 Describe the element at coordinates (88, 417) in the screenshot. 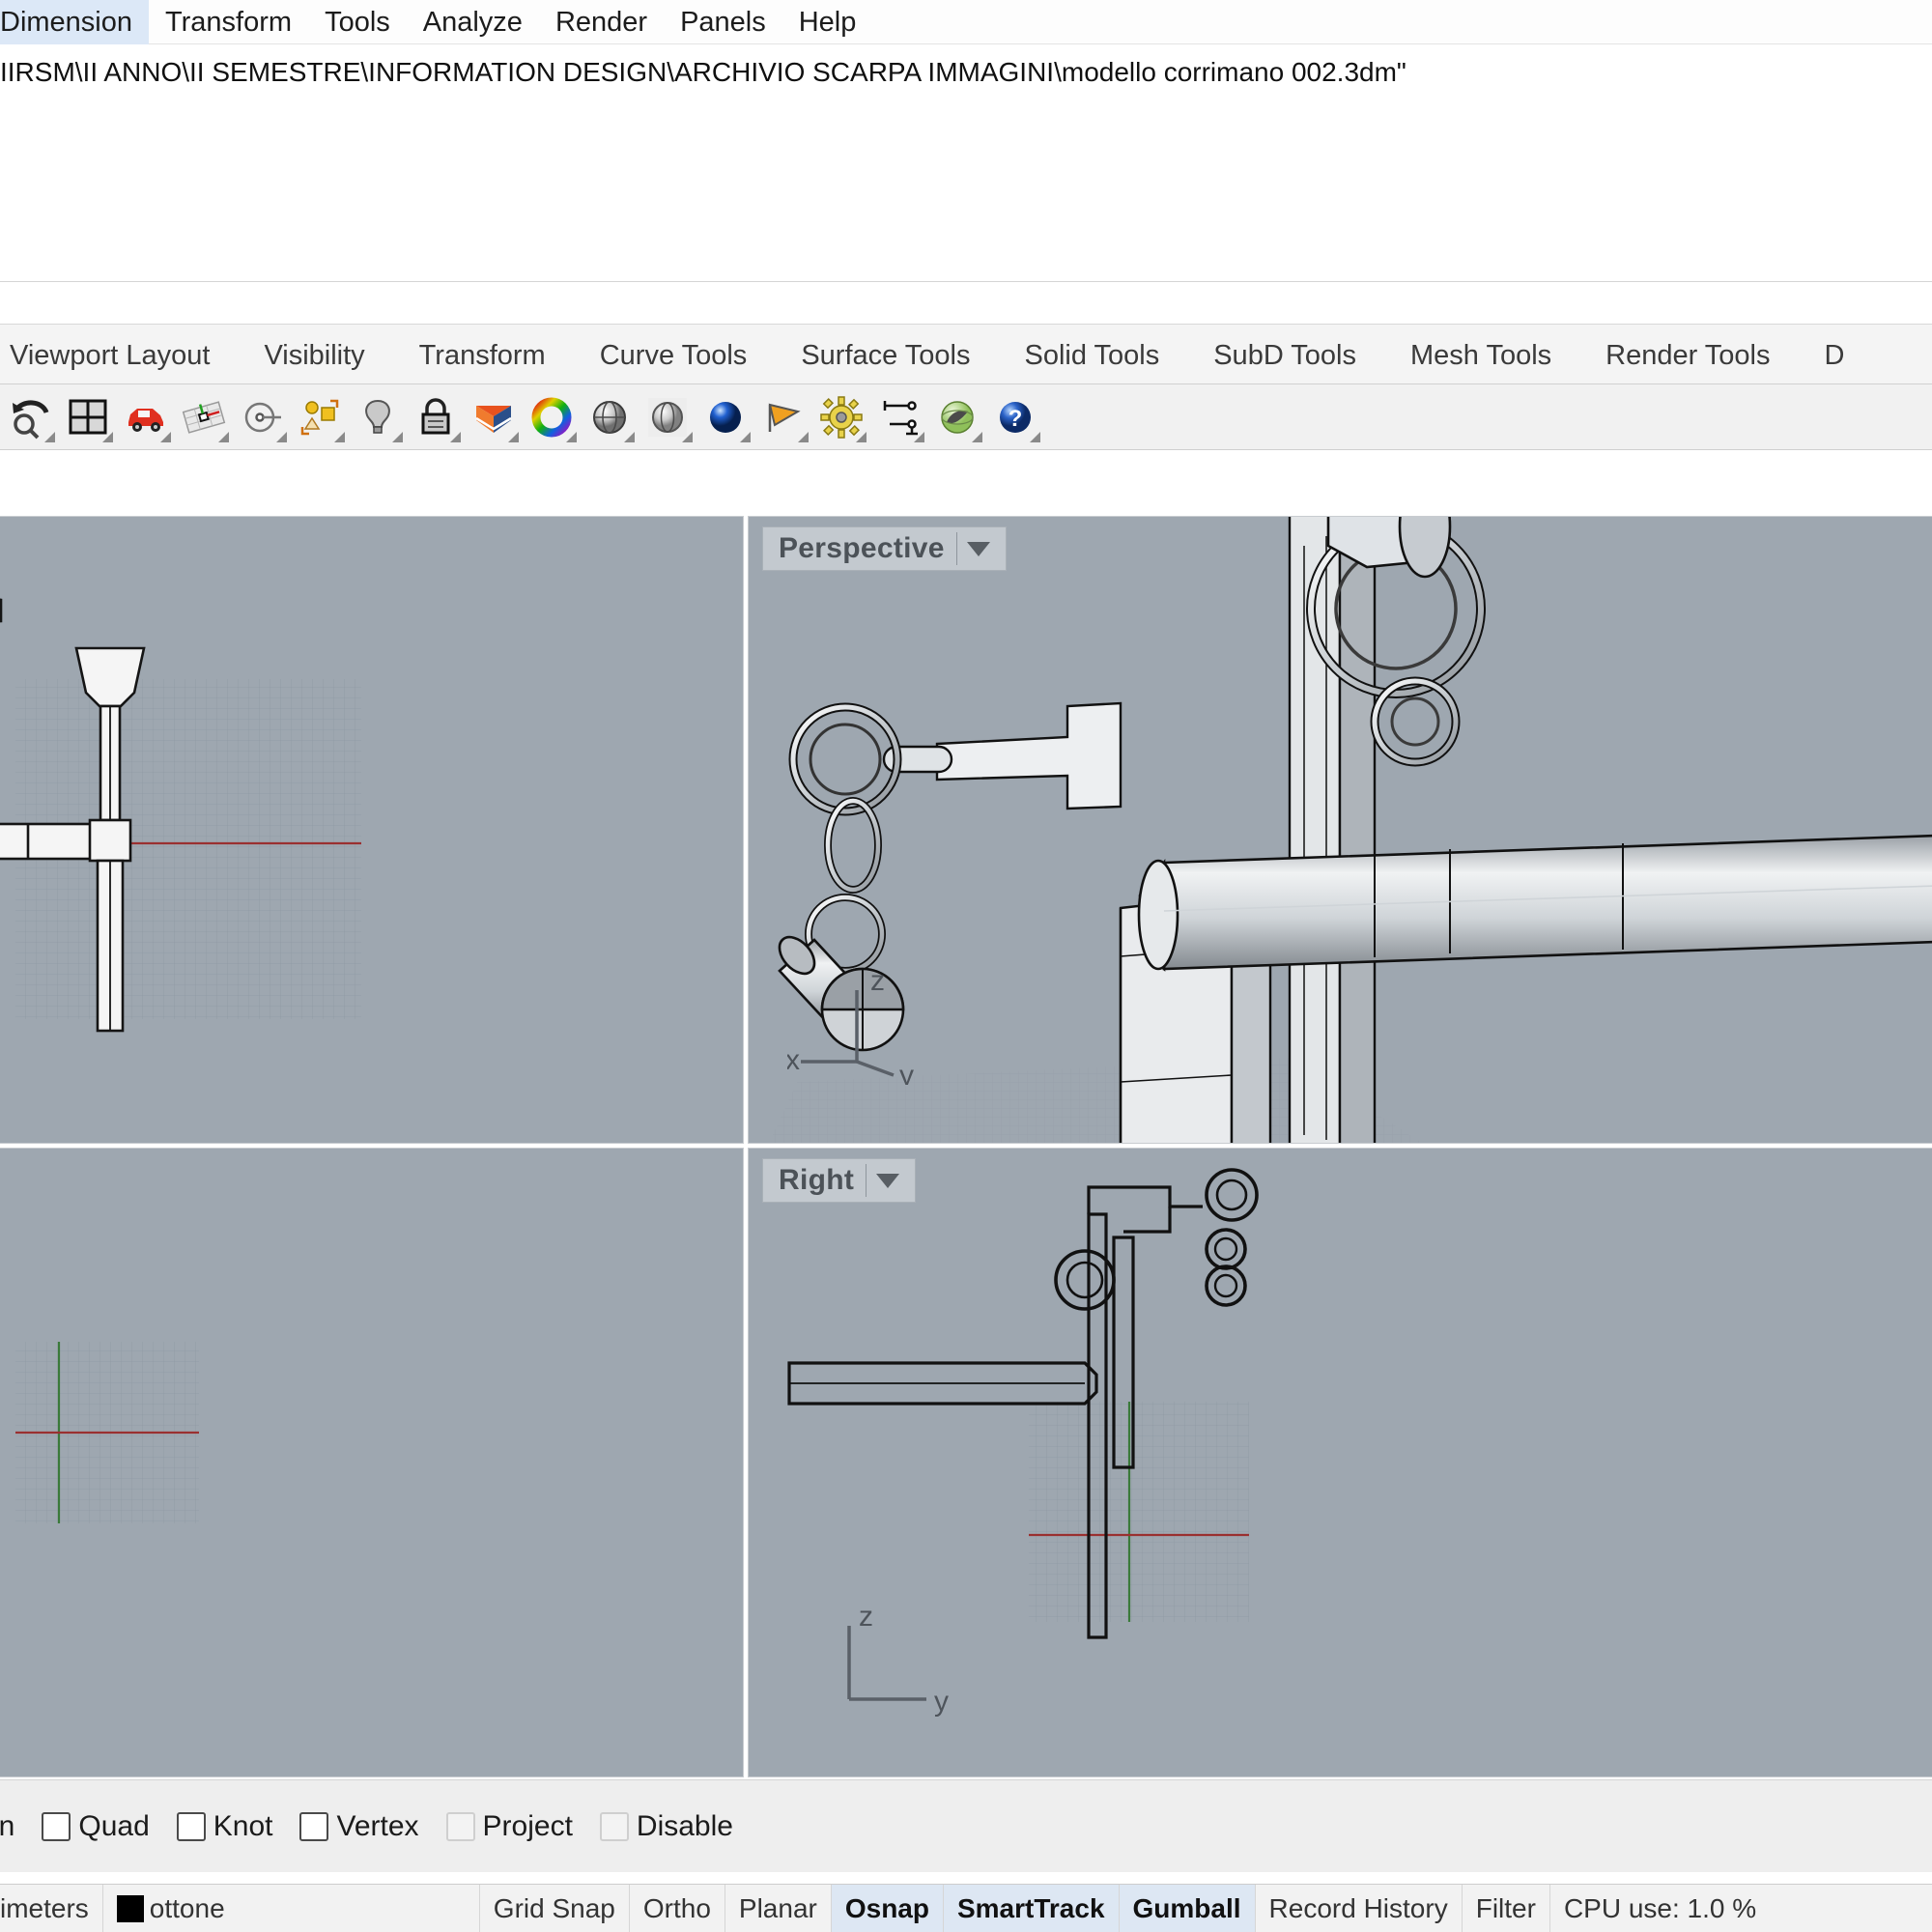

I see `viewport-layout-icon` at that location.